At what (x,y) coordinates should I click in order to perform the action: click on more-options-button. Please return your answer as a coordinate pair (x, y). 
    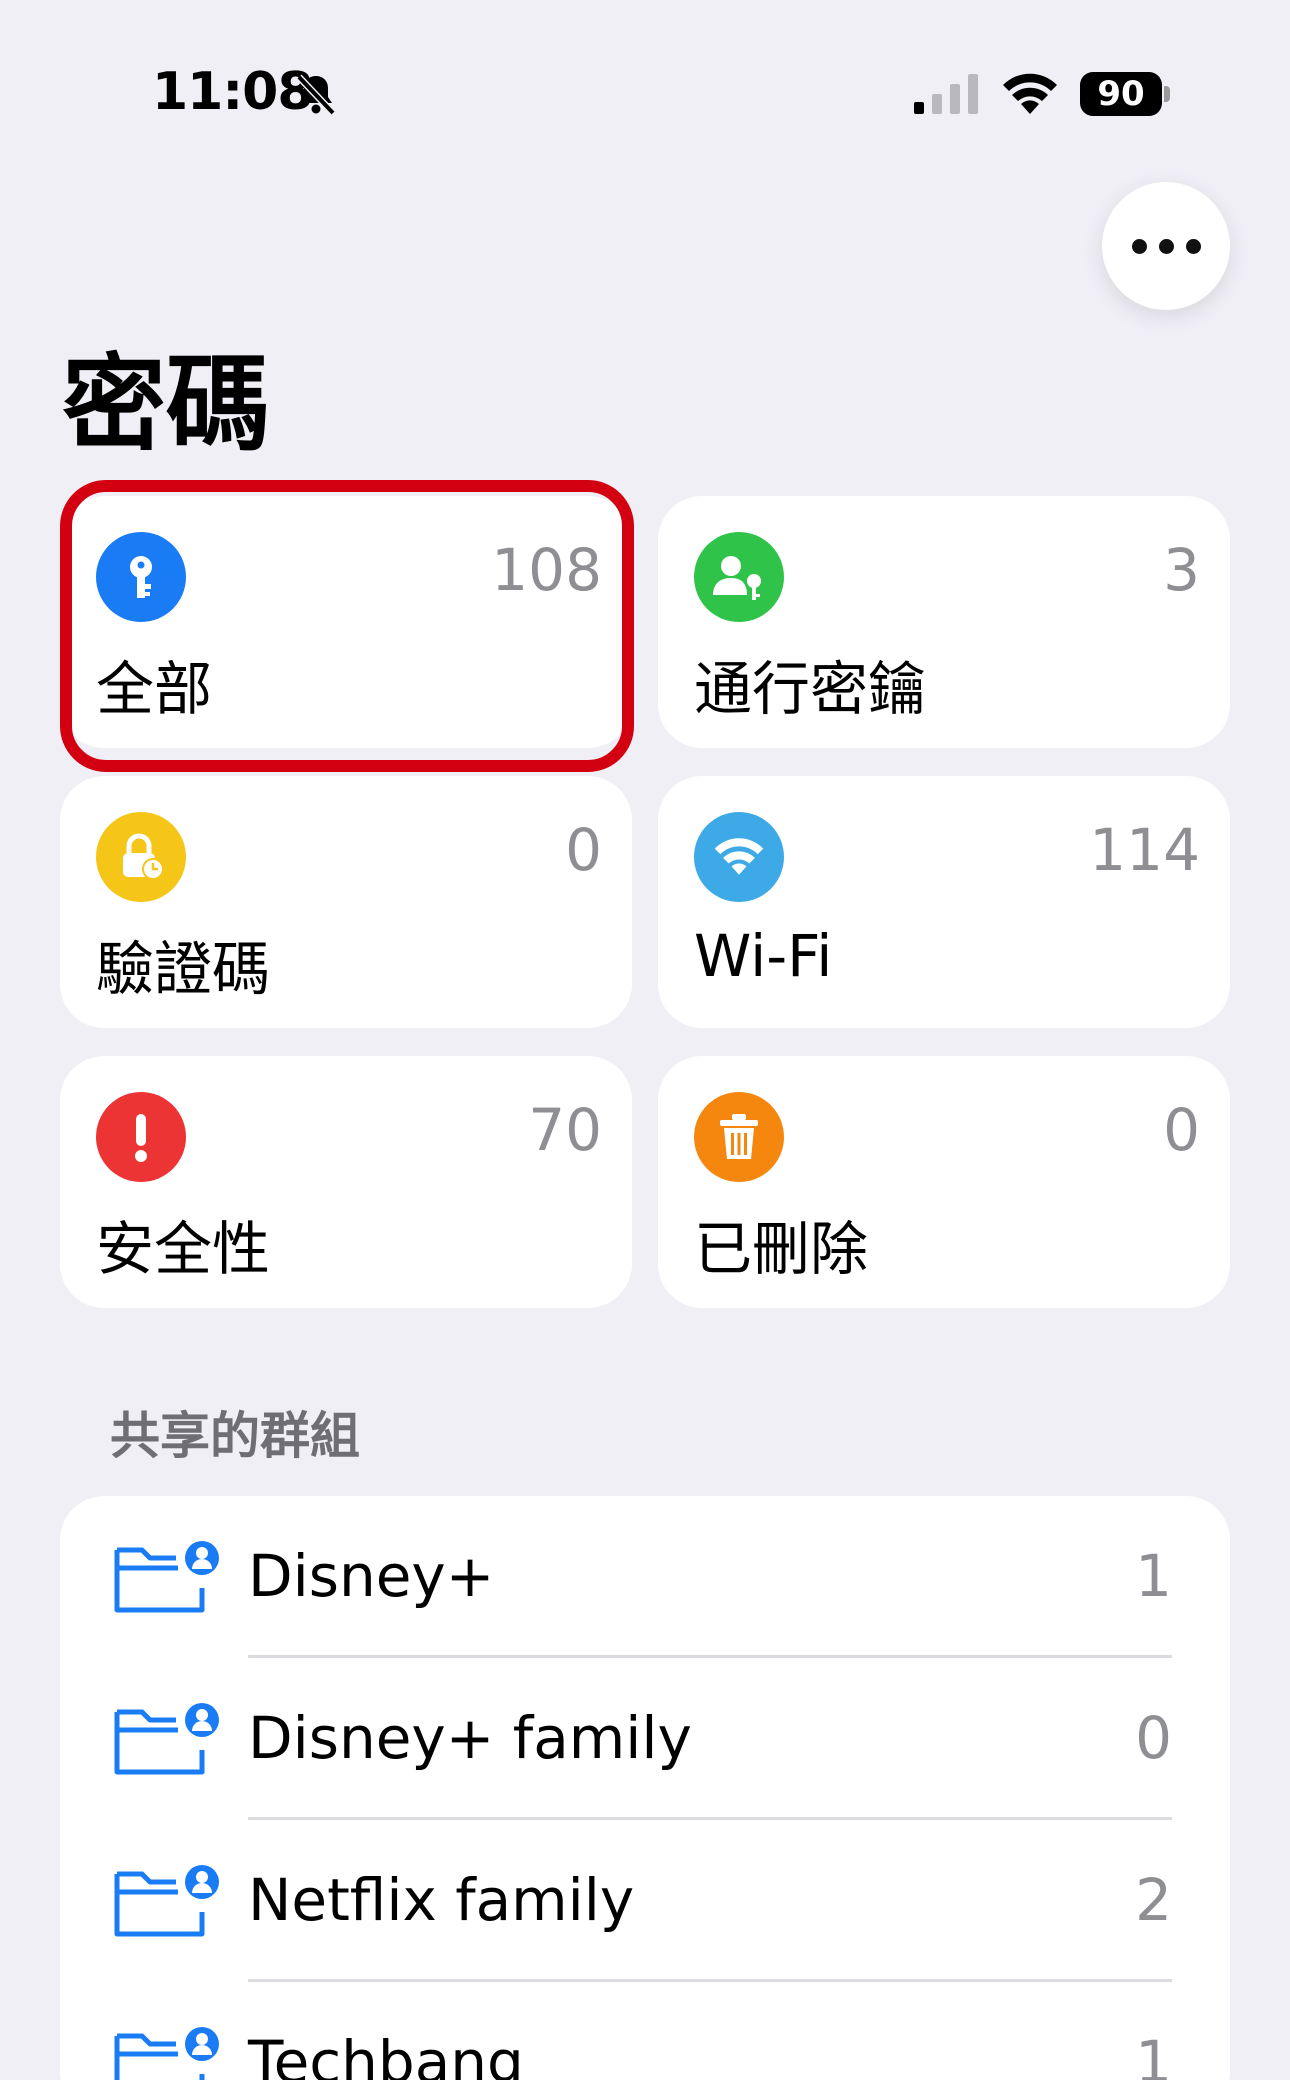
    Looking at the image, I should click on (1166, 246).